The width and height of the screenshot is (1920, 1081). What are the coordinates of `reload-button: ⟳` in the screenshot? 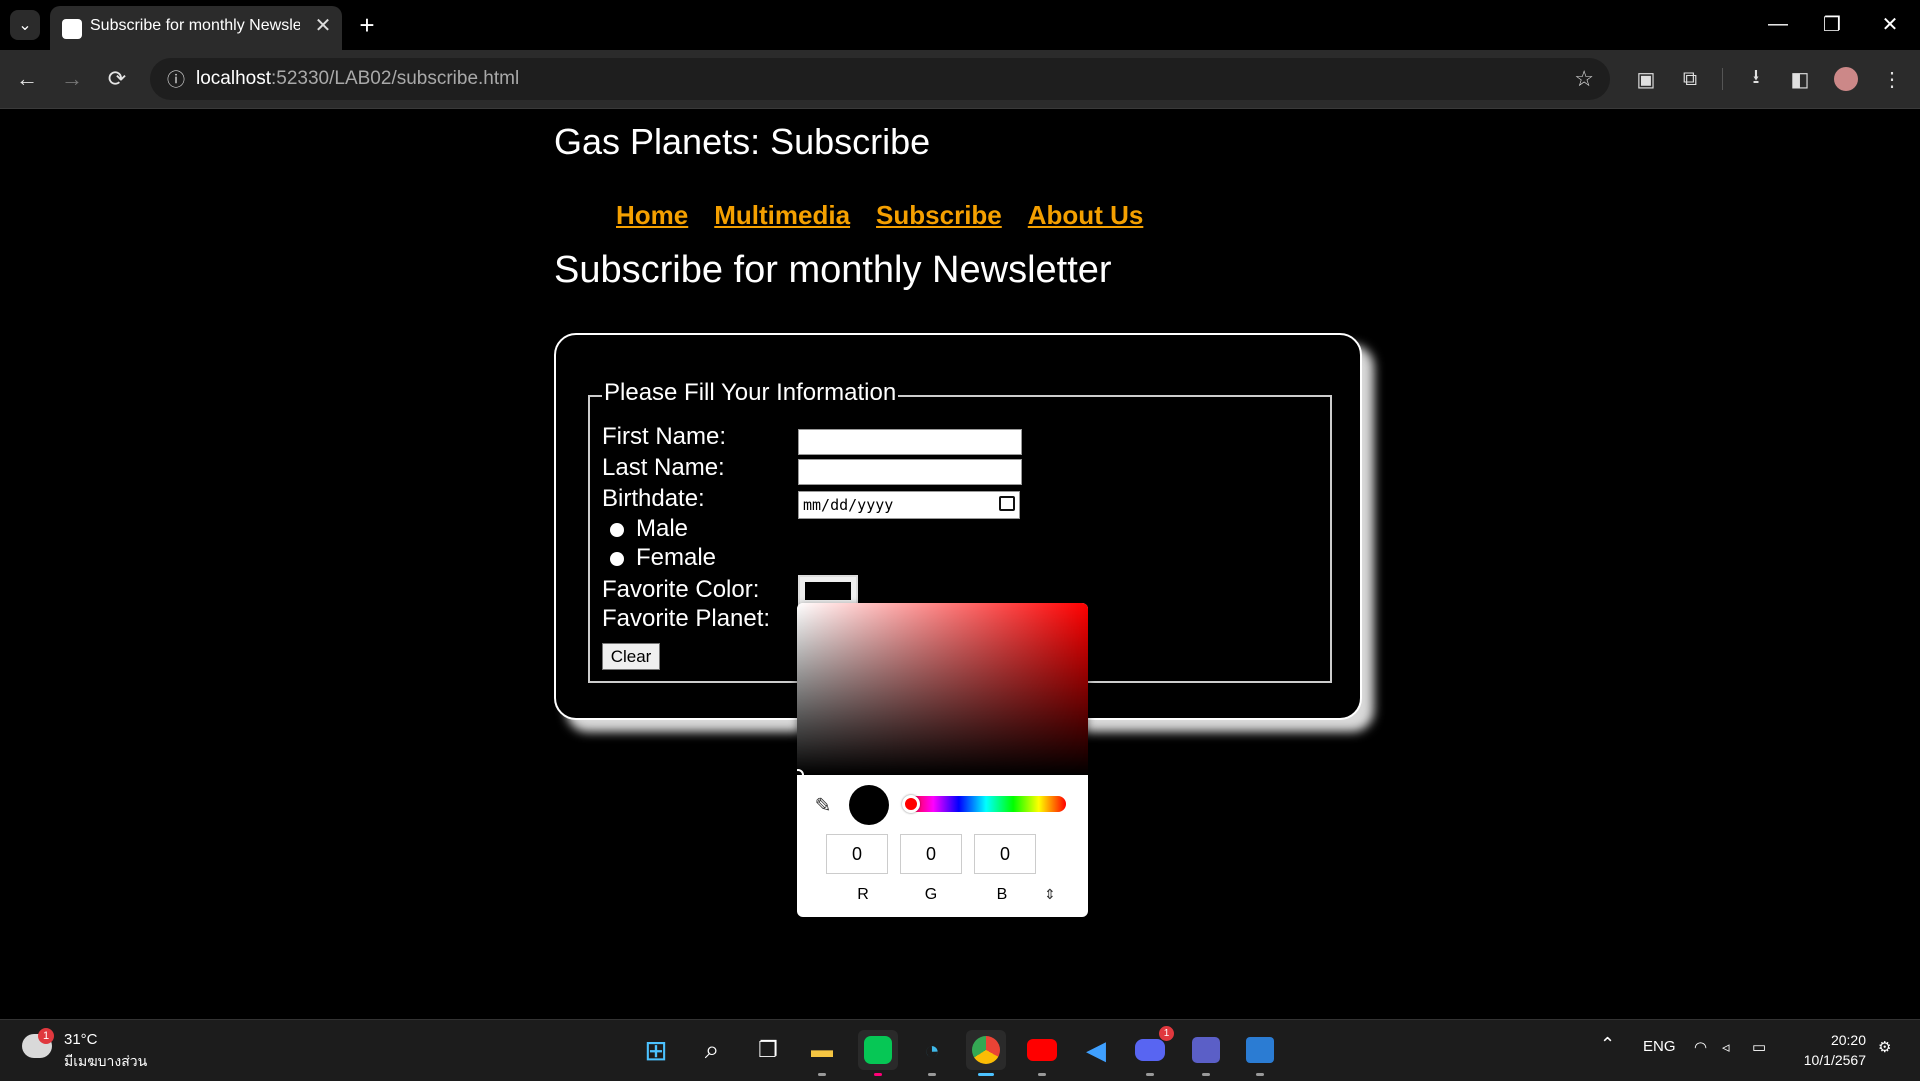 It's located at (117, 79).